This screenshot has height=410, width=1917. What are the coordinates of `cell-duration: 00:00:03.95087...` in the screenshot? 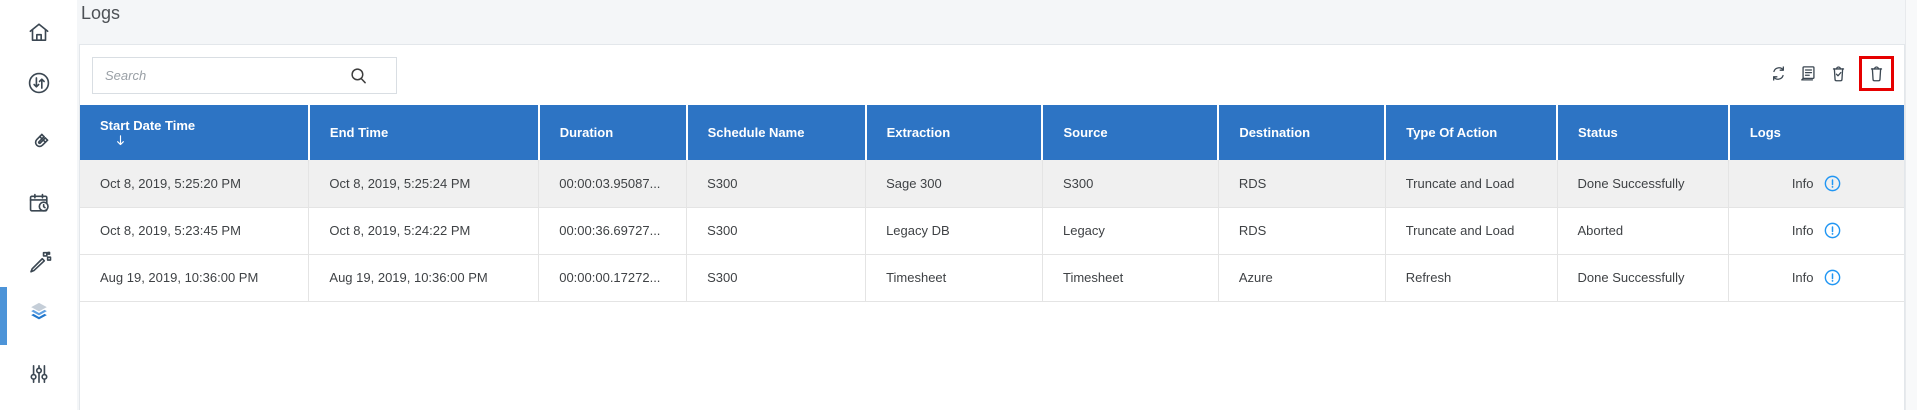 It's located at (612, 184).